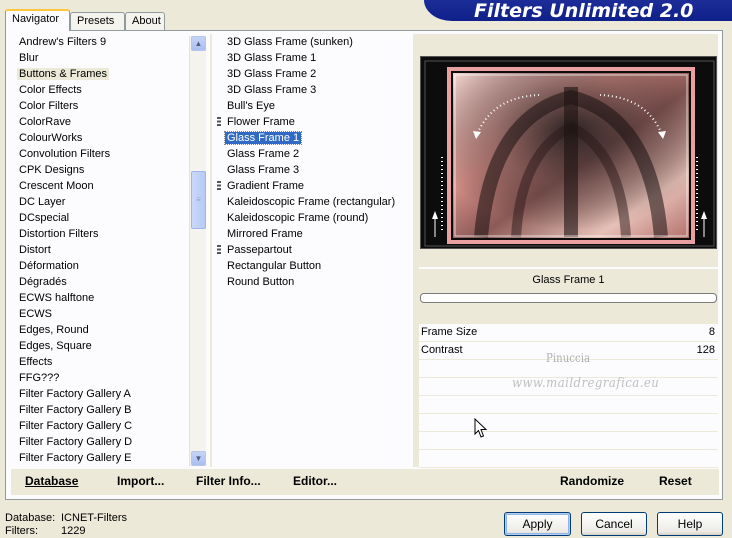 The image size is (732, 538). Describe the element at coordinates (109, 266) in the screenshot. I see `category-item: Déformation` at that location.